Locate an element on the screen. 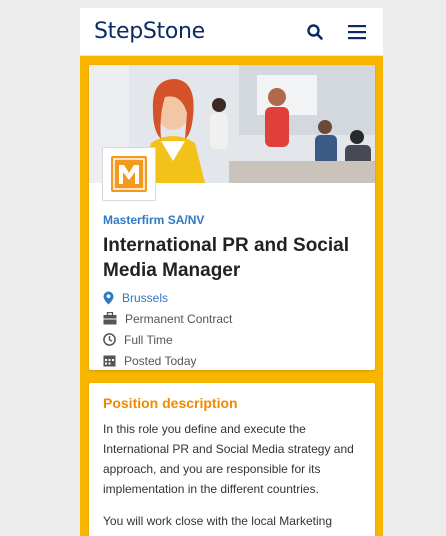  job-contract-type: Permanent Contract is located at coordinates (233, 318).